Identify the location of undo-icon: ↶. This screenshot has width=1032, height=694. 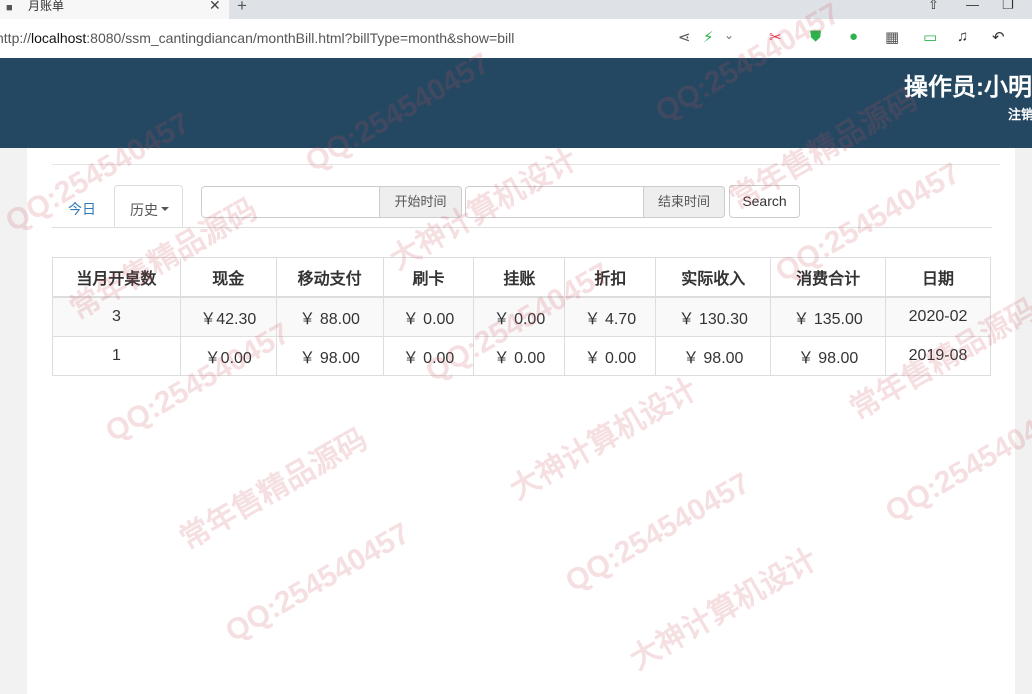
(998, 37).